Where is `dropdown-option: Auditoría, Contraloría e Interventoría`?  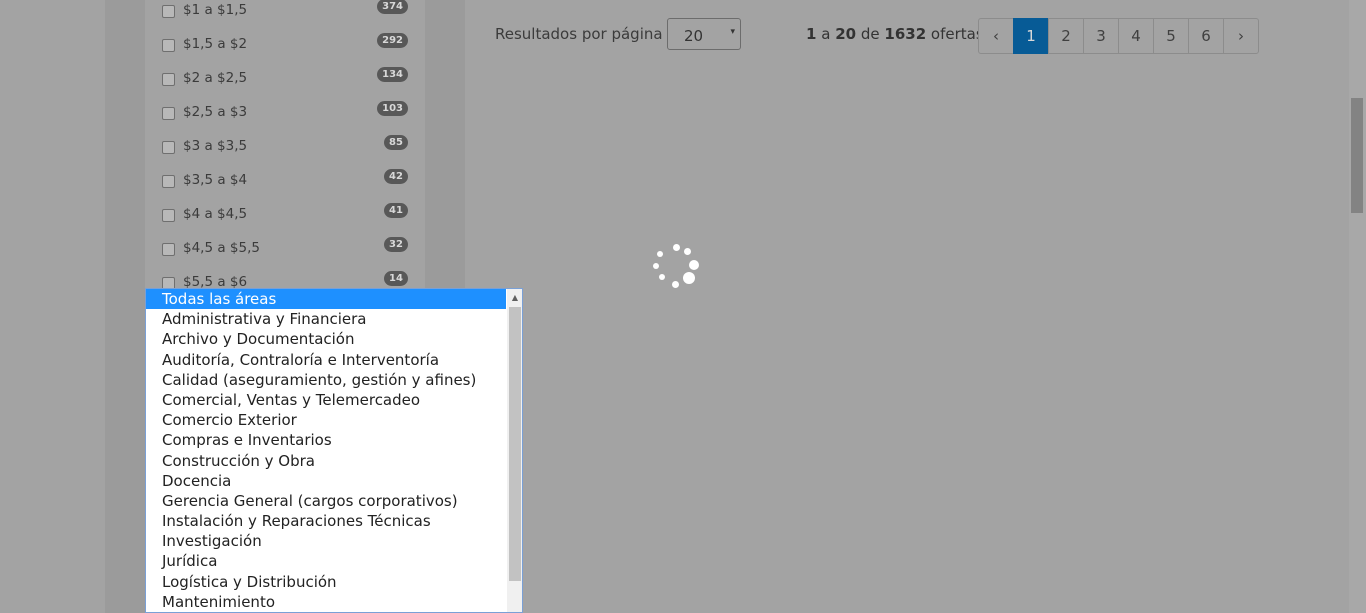 dropdown-option: Auditoría, Contraloría e Interventoría is located at coordinates (326, 360).